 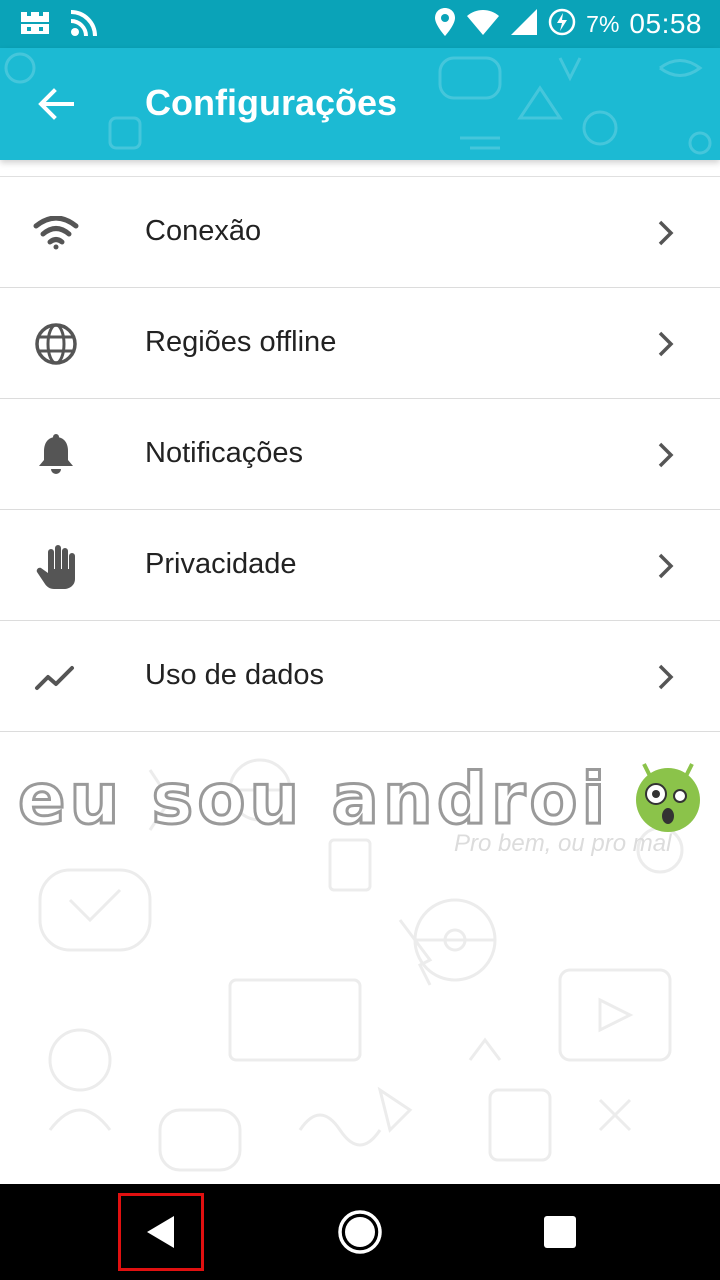 I want to click on nav-back-button, so click(x=161, y=1232).